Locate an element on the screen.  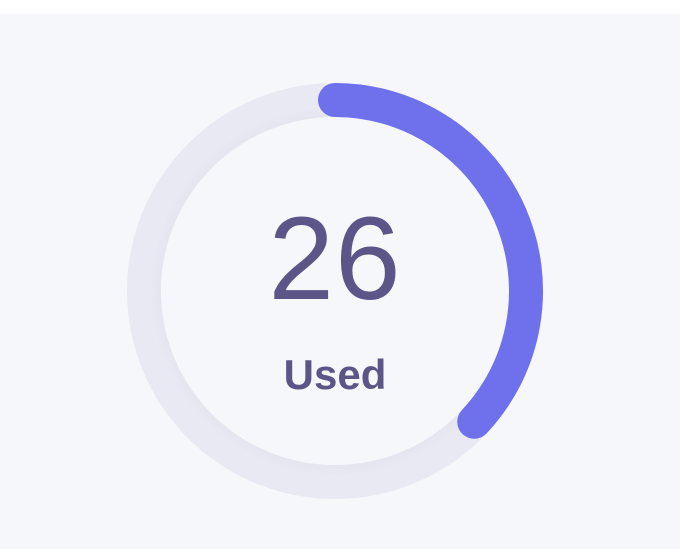
used-label: Used is located at coordinates (335, 374).